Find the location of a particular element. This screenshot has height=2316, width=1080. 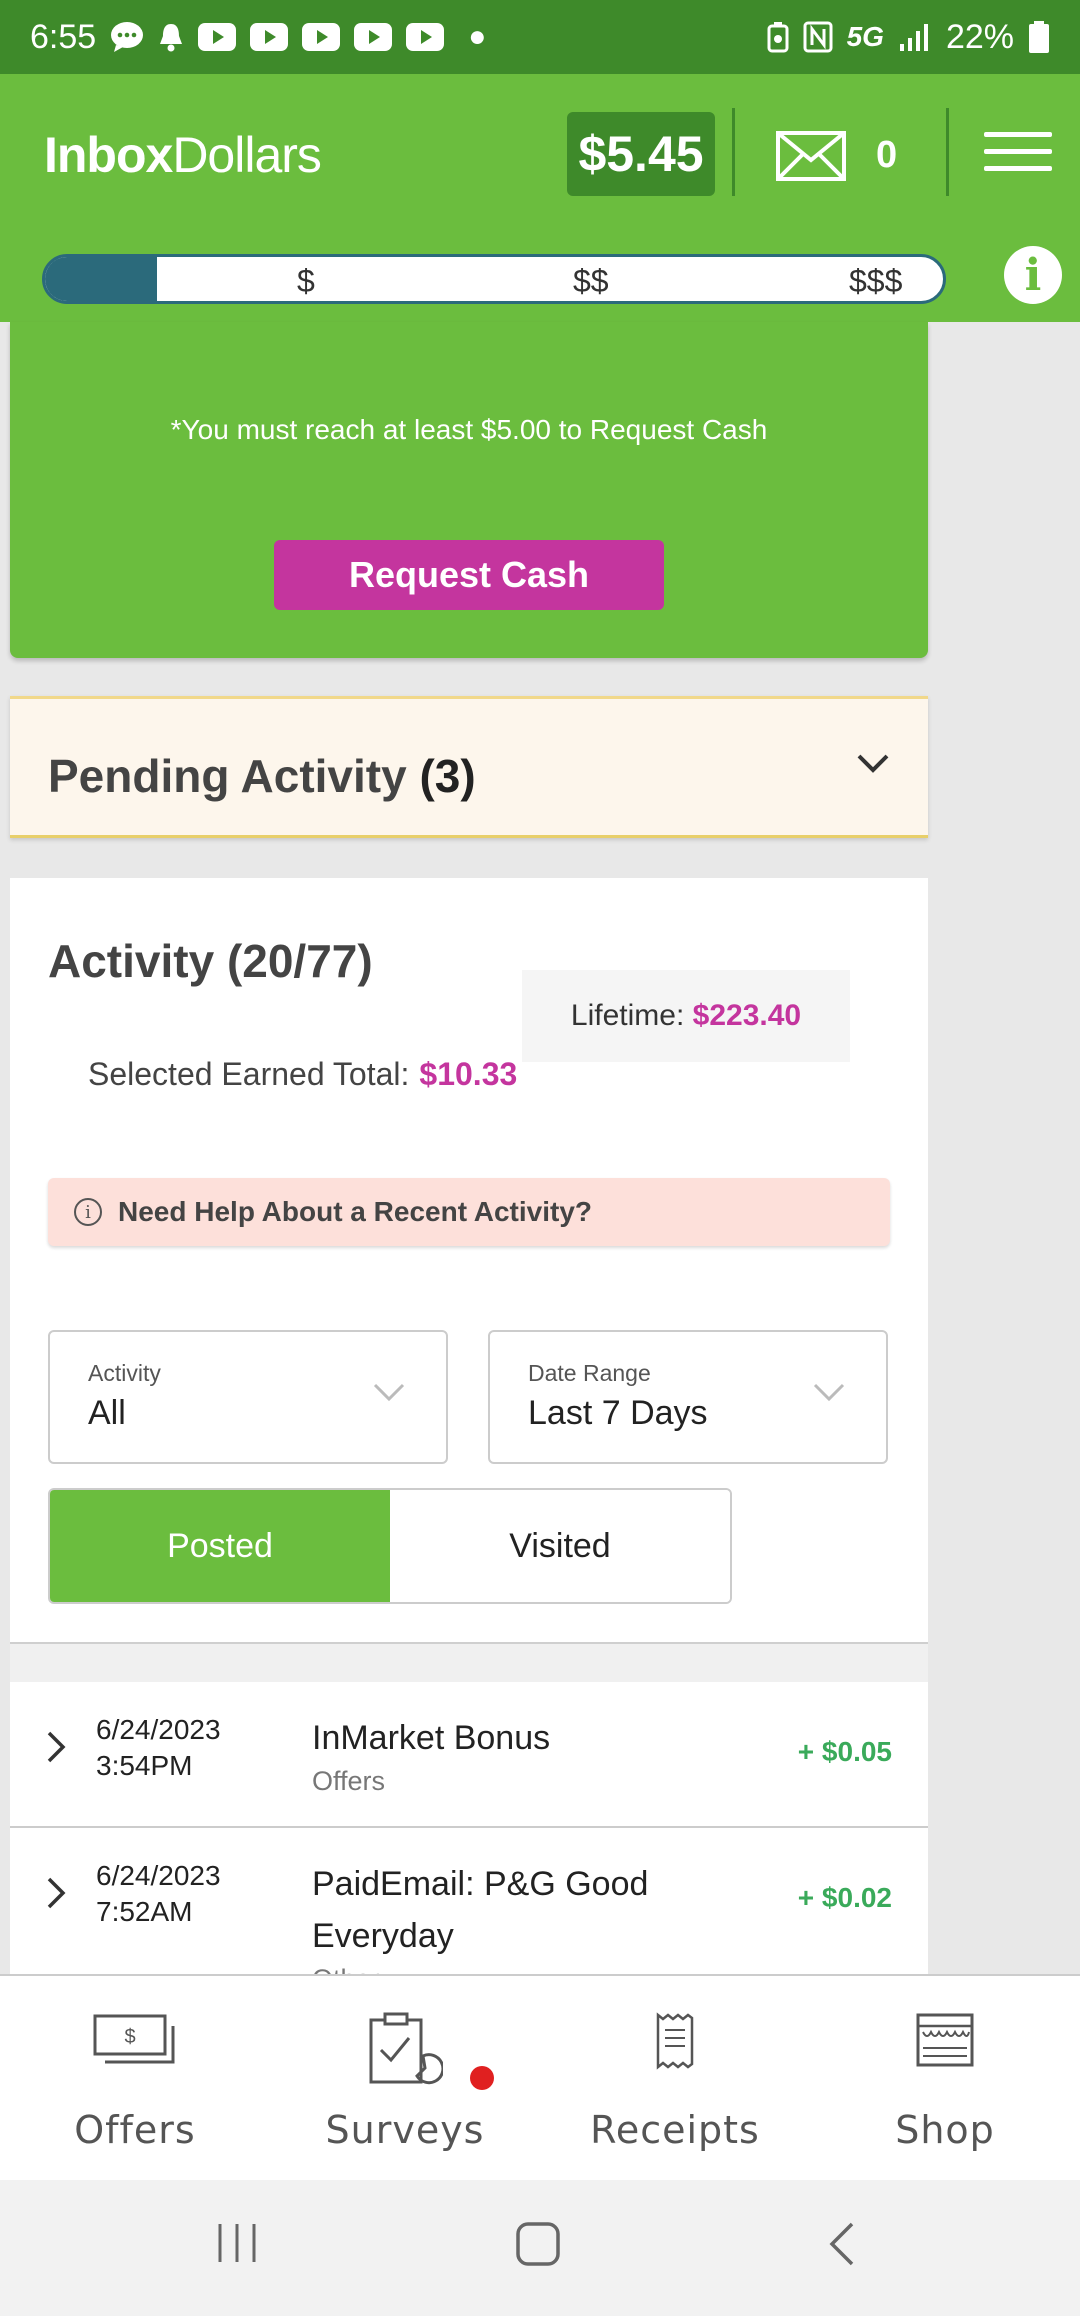

mail-count: 0 is located at coordinates (887, 155).